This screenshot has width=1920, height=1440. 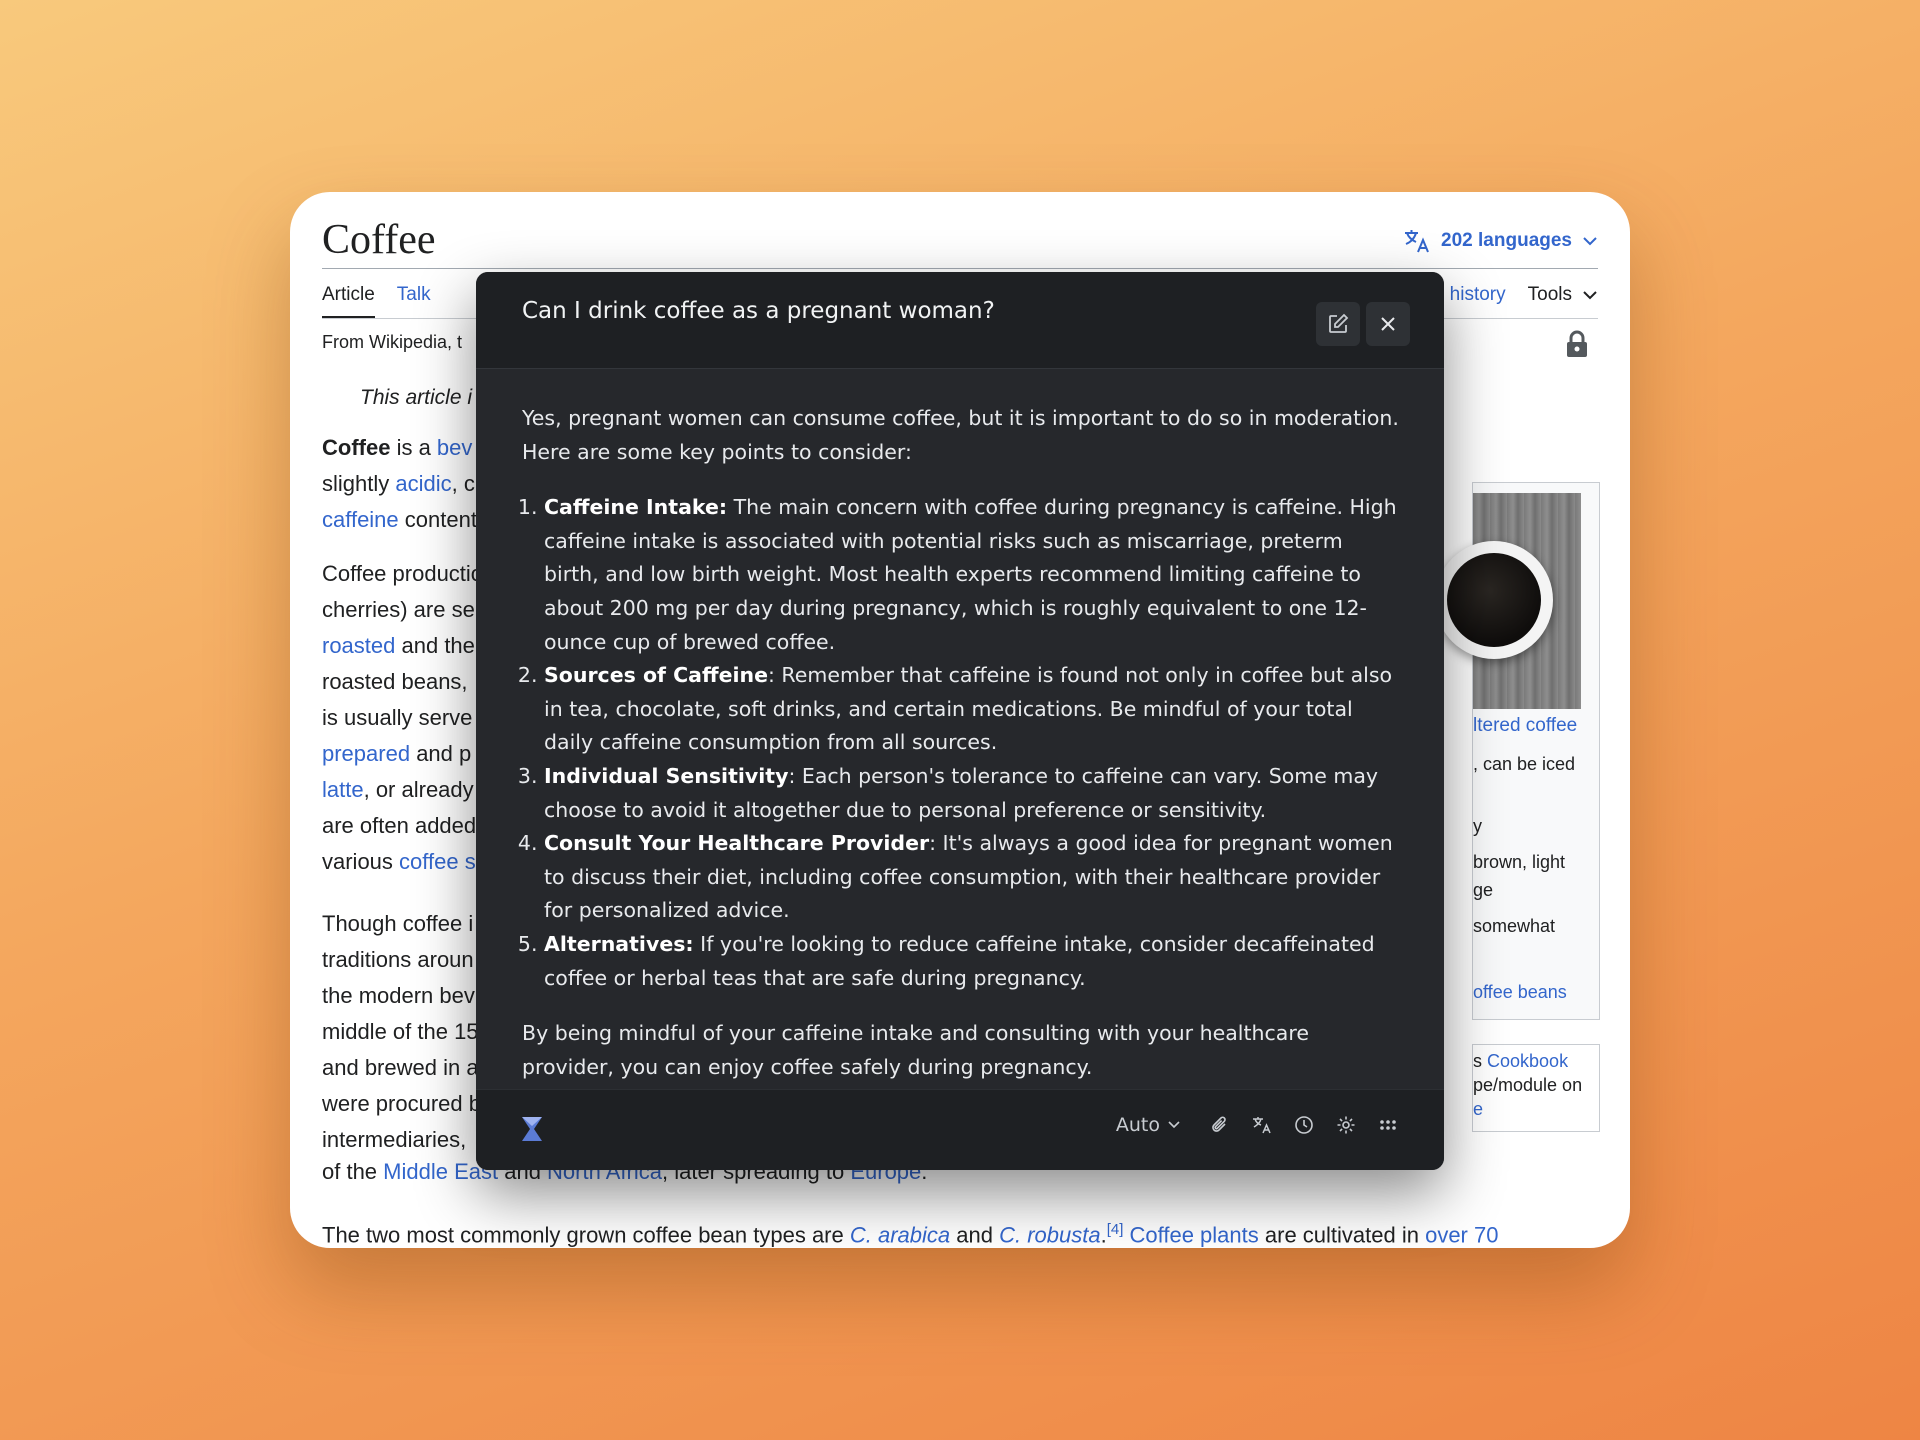 What do you see at coordinates (960, 1129) in the screenshot?
I see `dialog-footer: Auto` at bounding box center [960, 1129].